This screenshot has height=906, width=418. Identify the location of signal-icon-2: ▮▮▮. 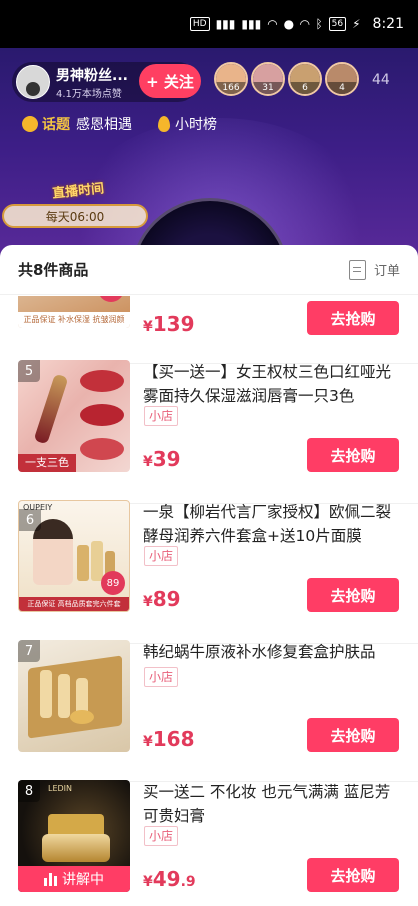
(251, 24).